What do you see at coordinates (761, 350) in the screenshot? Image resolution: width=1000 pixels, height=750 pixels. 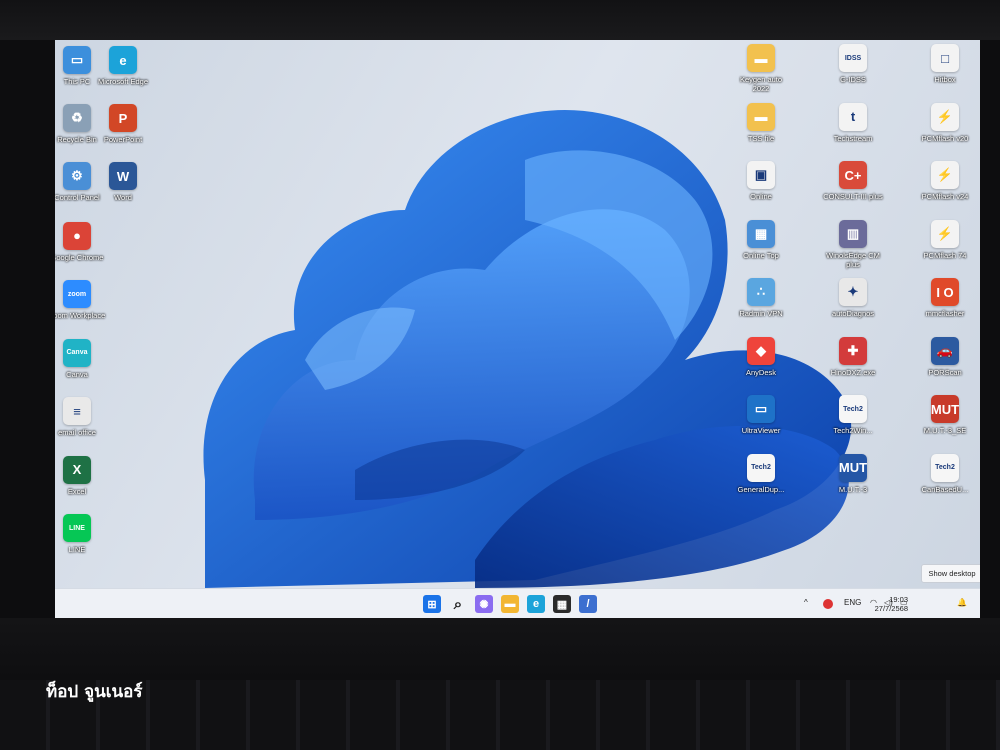 I see `anydesk-icon: ◆` at bounding box center [761, 350].